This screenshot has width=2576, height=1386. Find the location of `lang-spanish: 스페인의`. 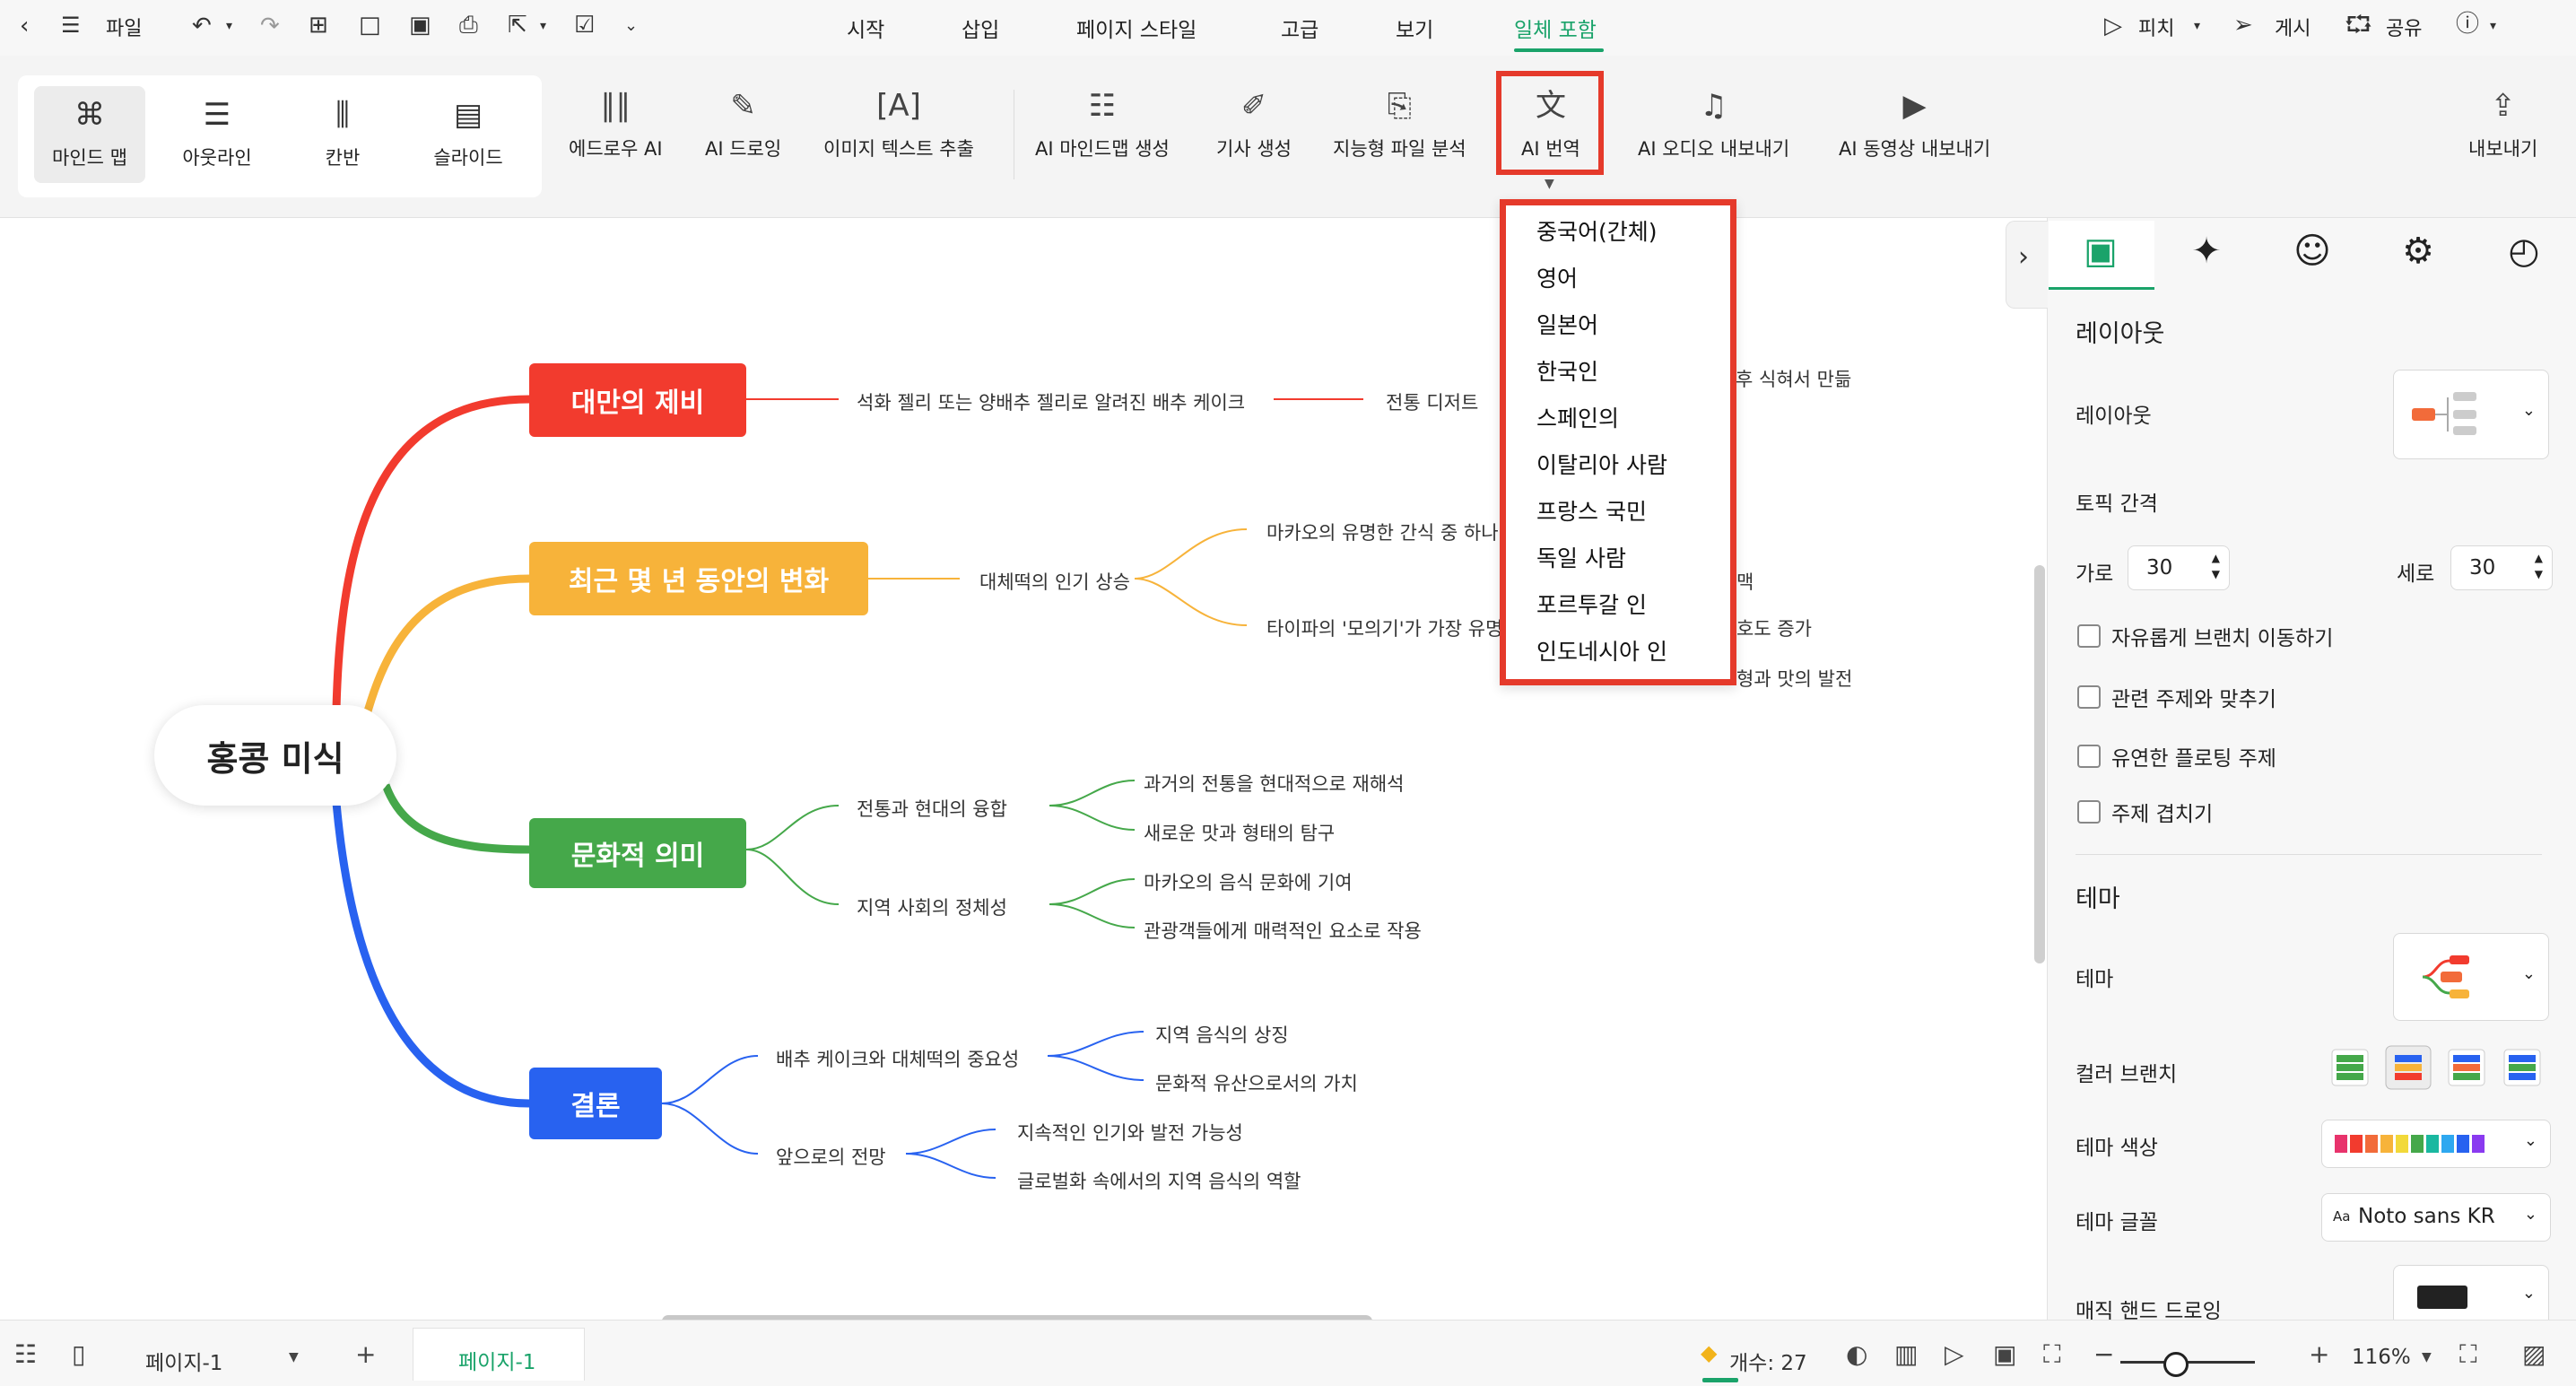

lang-spanish: 스페인의 is located at coordinates (1577, 417).